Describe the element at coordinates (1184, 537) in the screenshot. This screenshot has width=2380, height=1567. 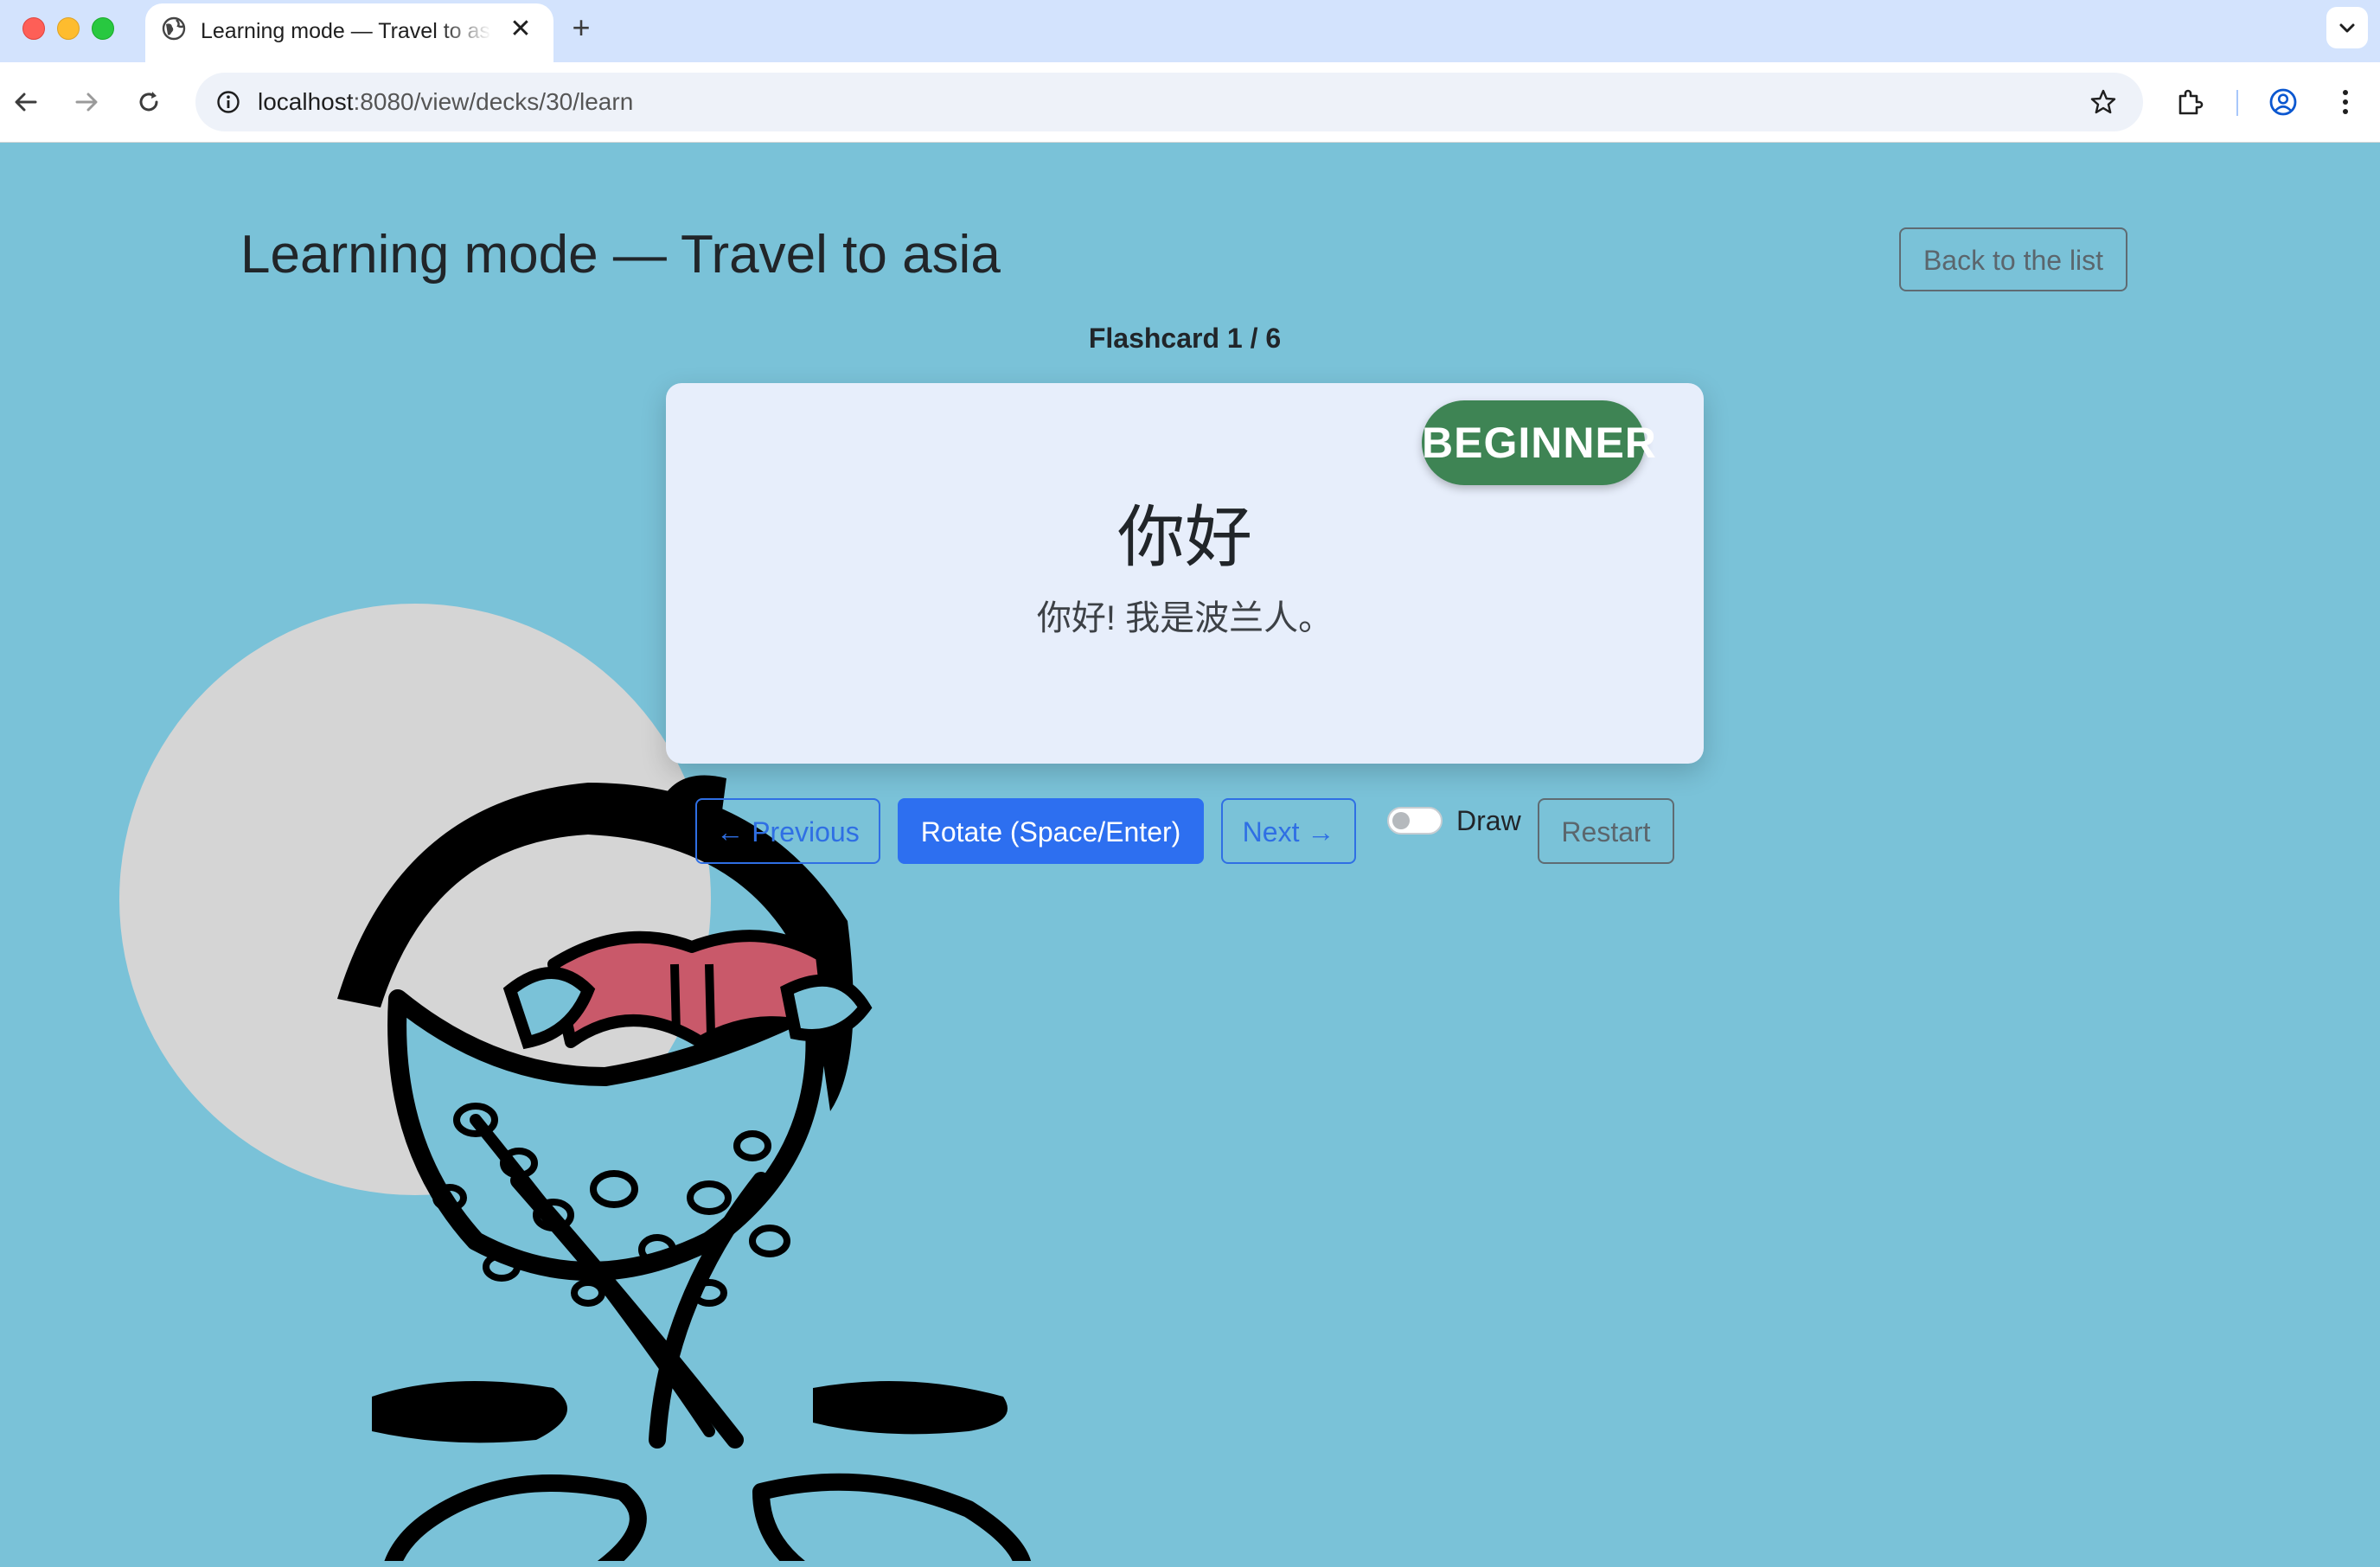
I see `flashcard-word: 你好` at that location.